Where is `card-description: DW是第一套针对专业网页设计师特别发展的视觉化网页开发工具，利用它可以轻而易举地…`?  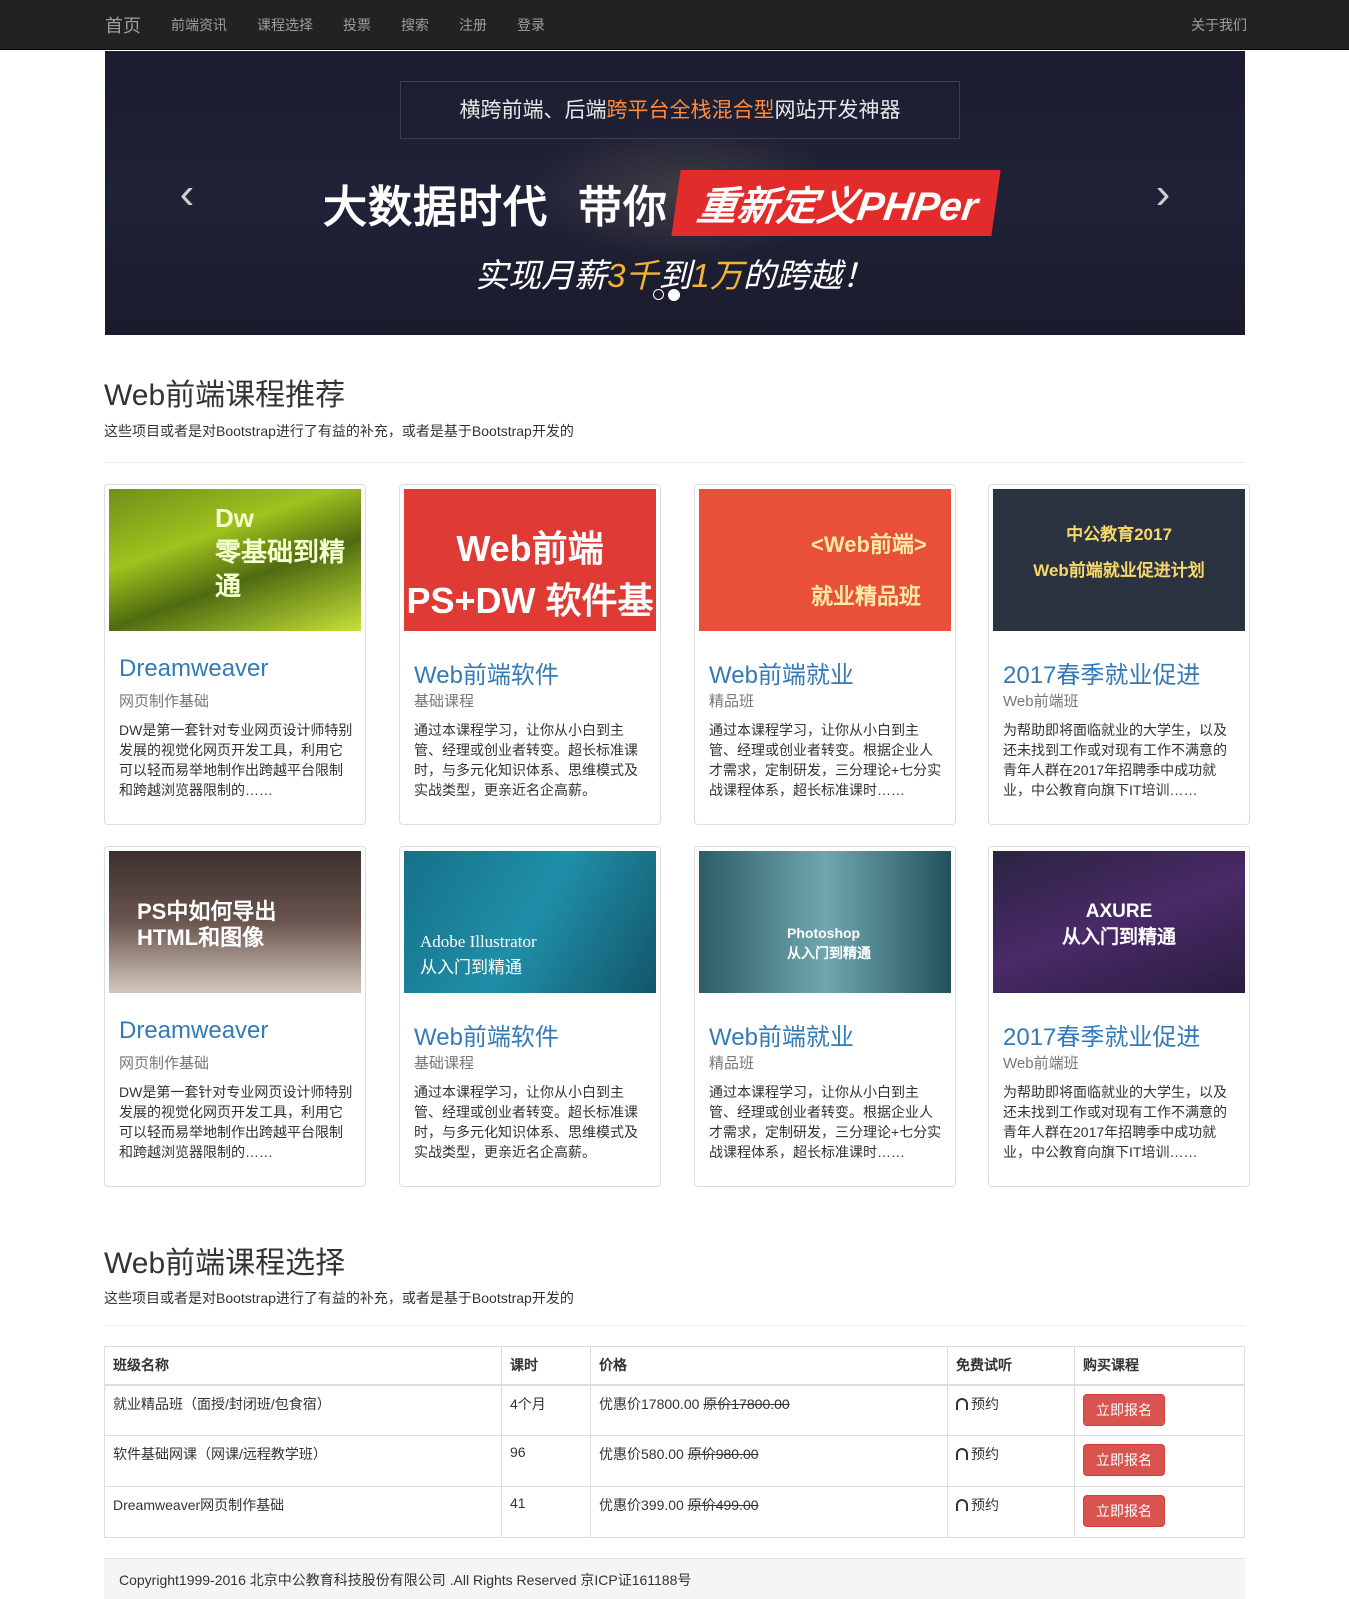 card-description: DW是第一套针对专业网页设计师特别发展的视觉化网页开发工具，利用它可以轻而易举地… is located at coordinates (236, 760).